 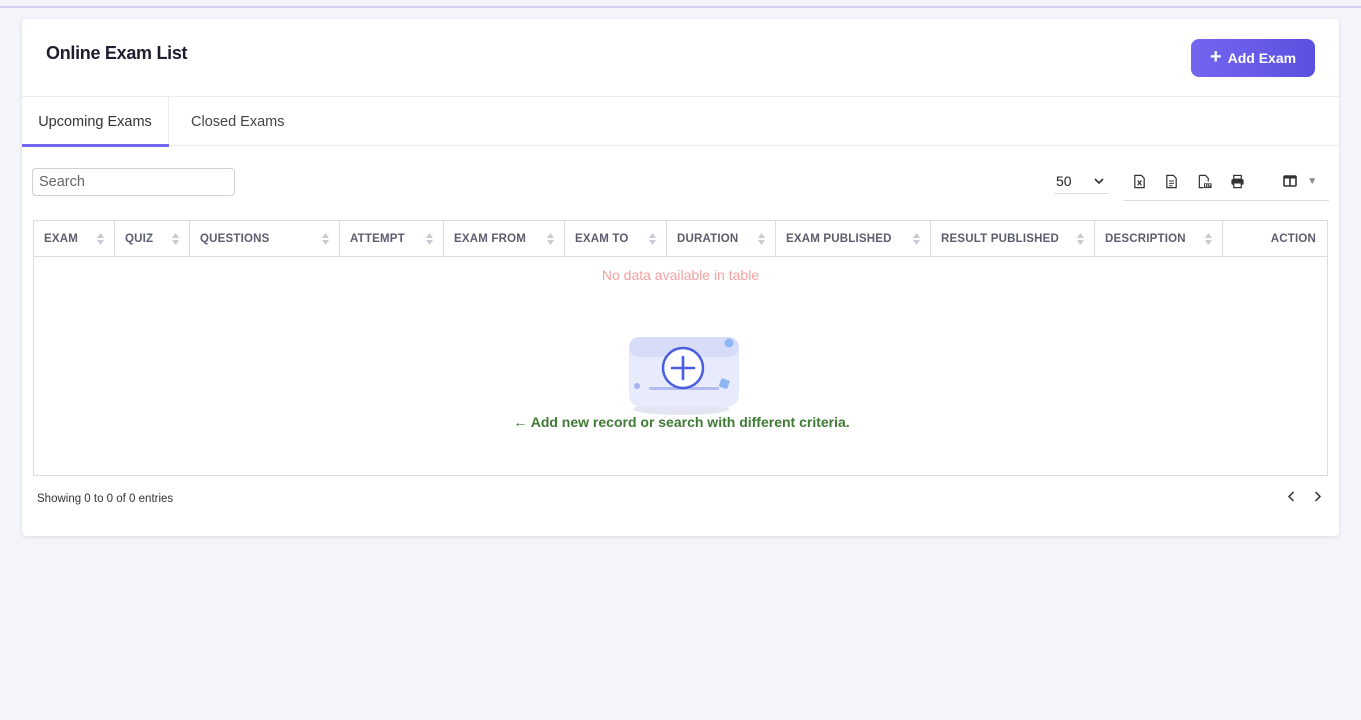 What do you see at coordinates (133, 182) in the screenshot?
I see `search-input` at bounding box center [133, 182].